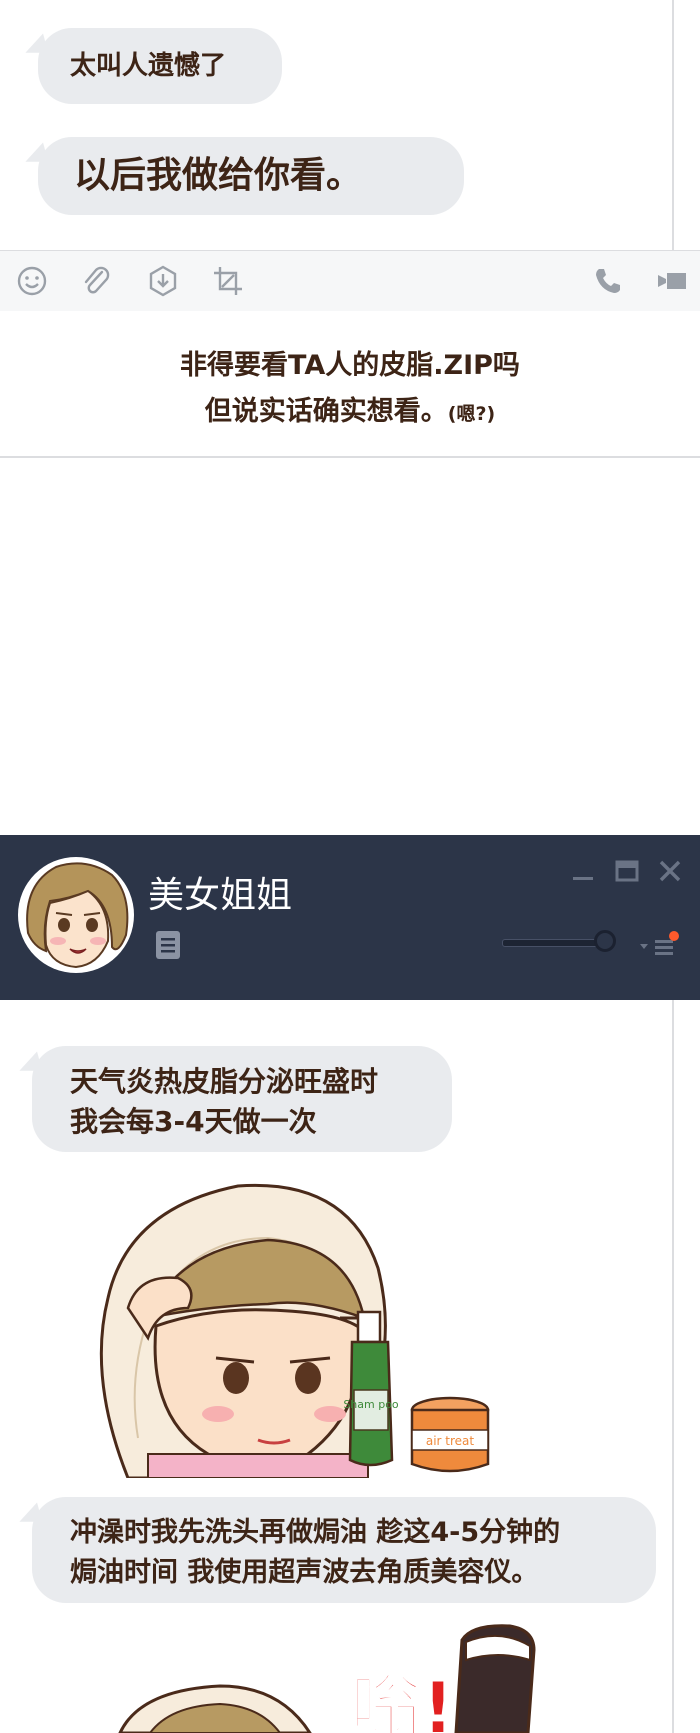 This screenshot has width=700, height=1733. Describe the element at coordinates (670, 871) in the screenshot. I see `close-icon` at that location.